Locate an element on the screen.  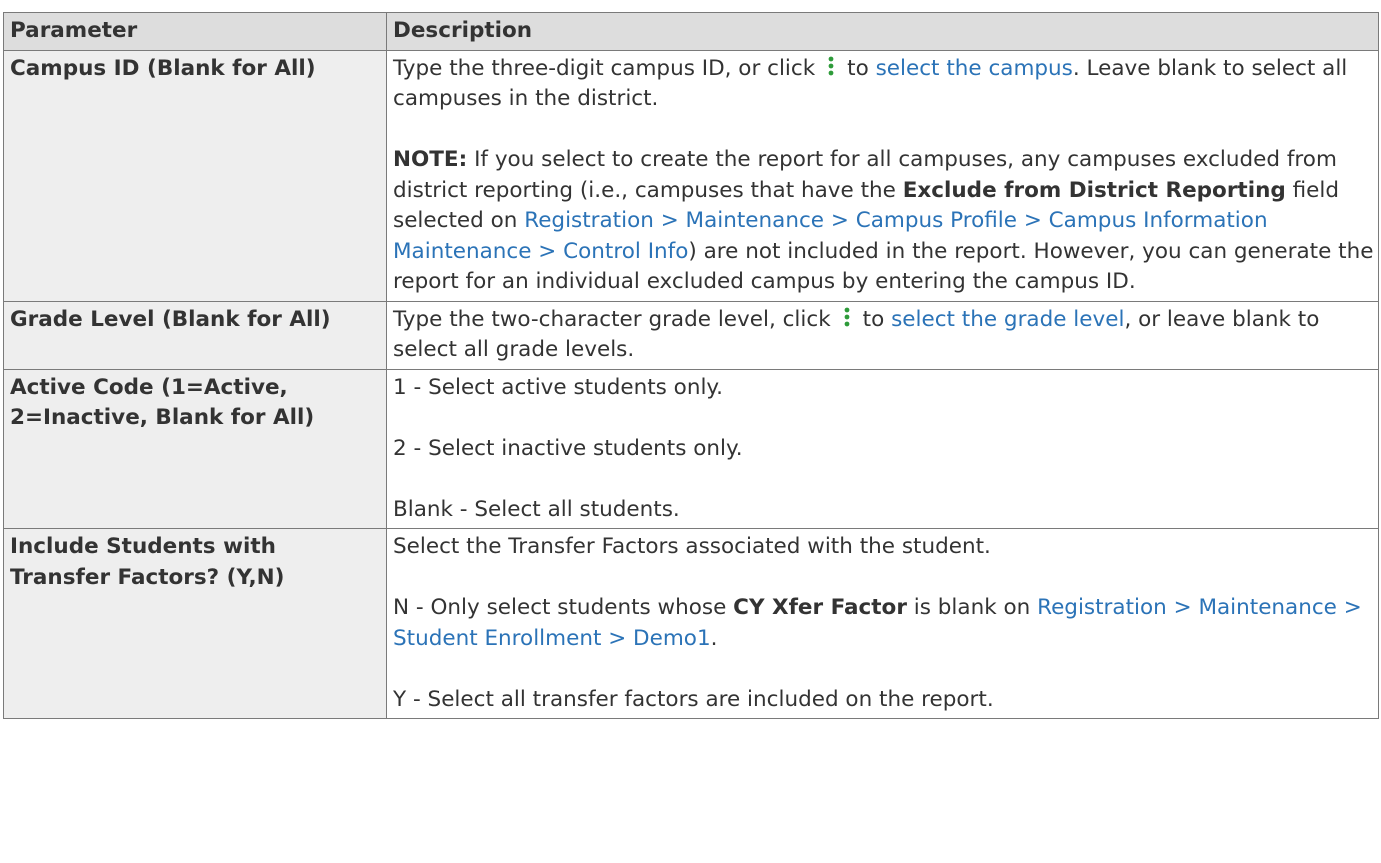
exclude-field-name: Exclude from District Reporting is located at coordinates (1094, 190).